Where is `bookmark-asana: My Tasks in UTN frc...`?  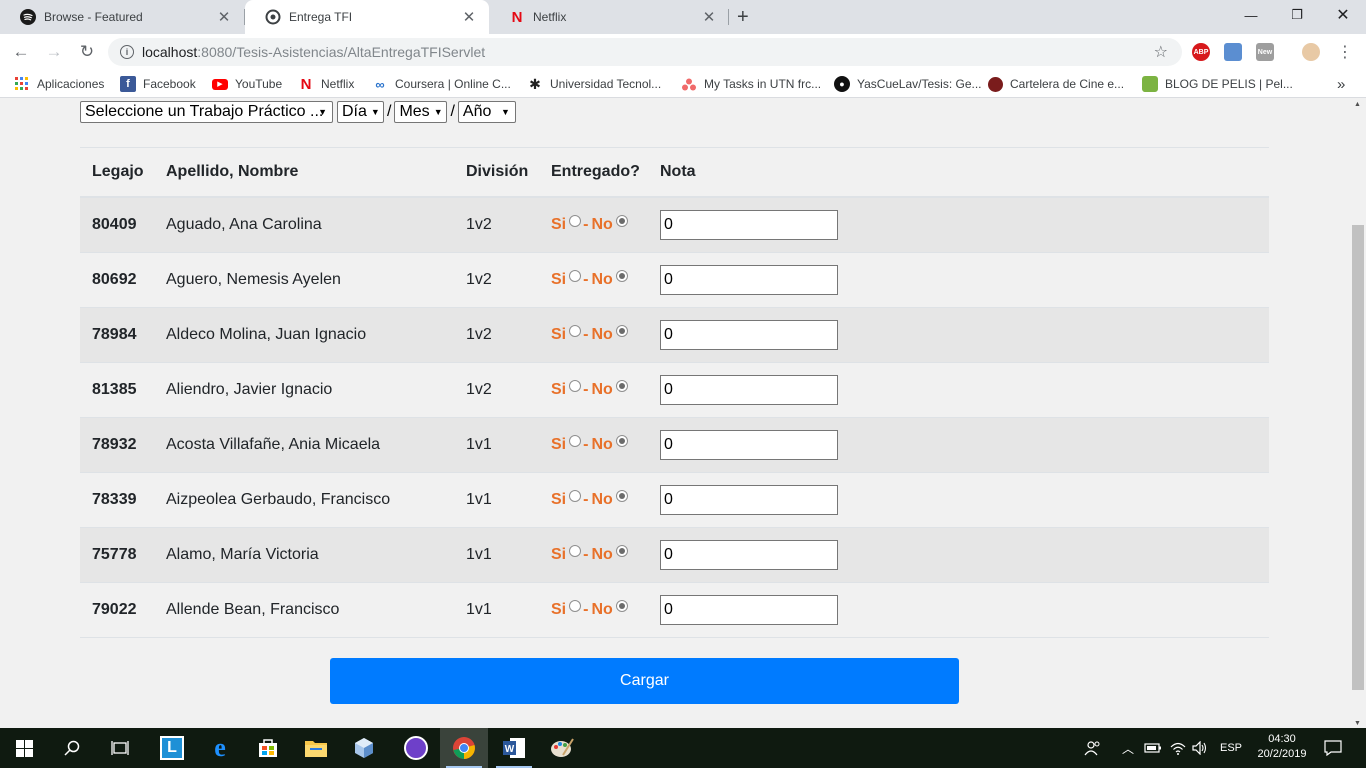
bookmark-asana: My Tasks in UTN frc... is located at coordinates (751, 84).